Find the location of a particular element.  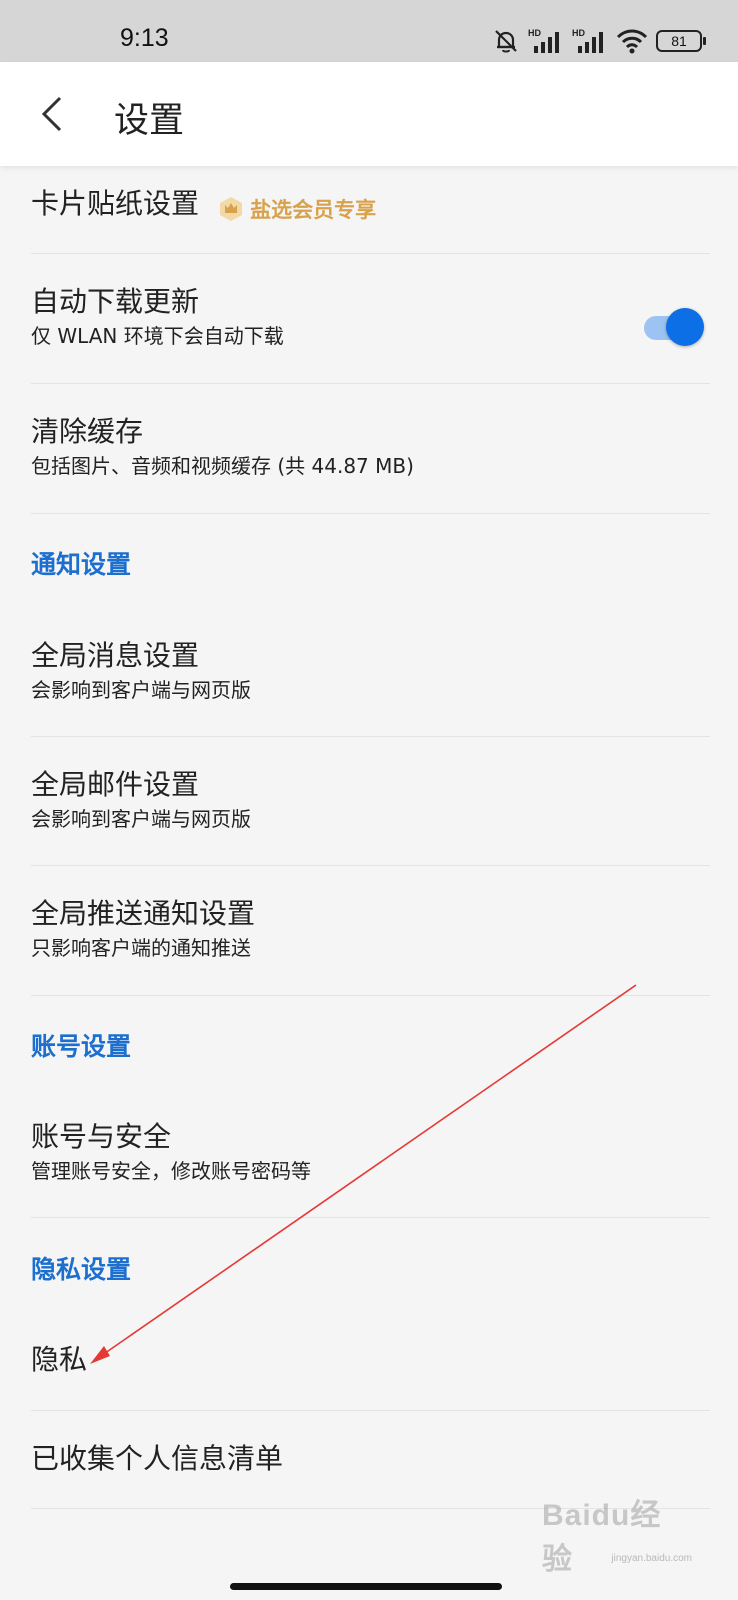

baidu-watermark: Baidu经验 jingyan.baidu.com is located at coordinates (617, 1537).